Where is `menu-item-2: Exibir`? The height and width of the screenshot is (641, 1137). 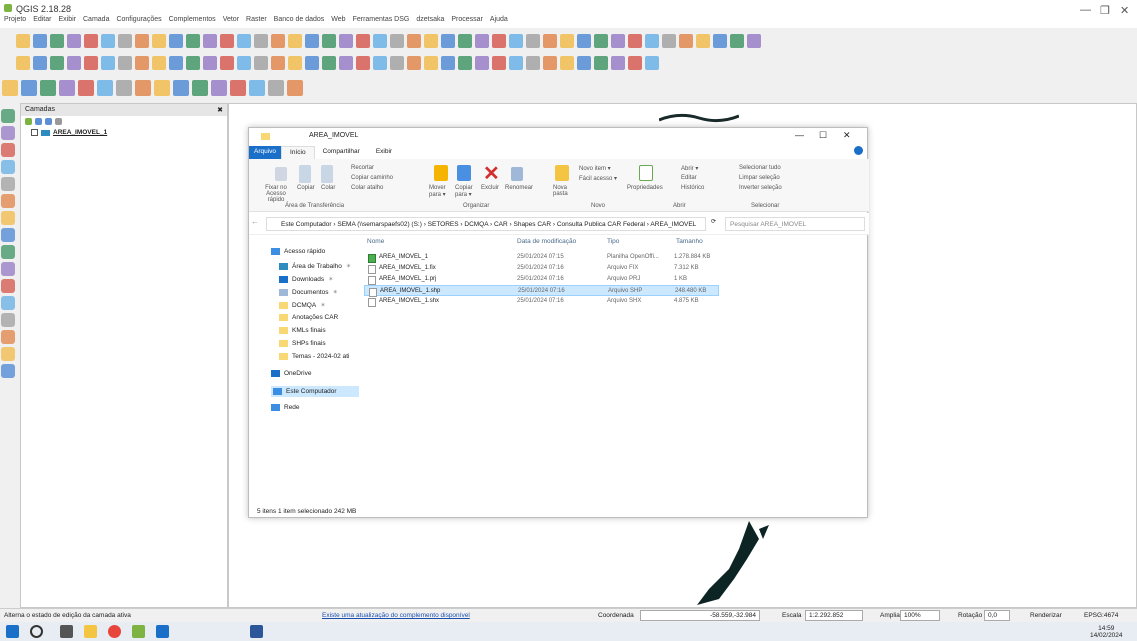
menu-item-2: Exibir is located at coordinates (67, 19).